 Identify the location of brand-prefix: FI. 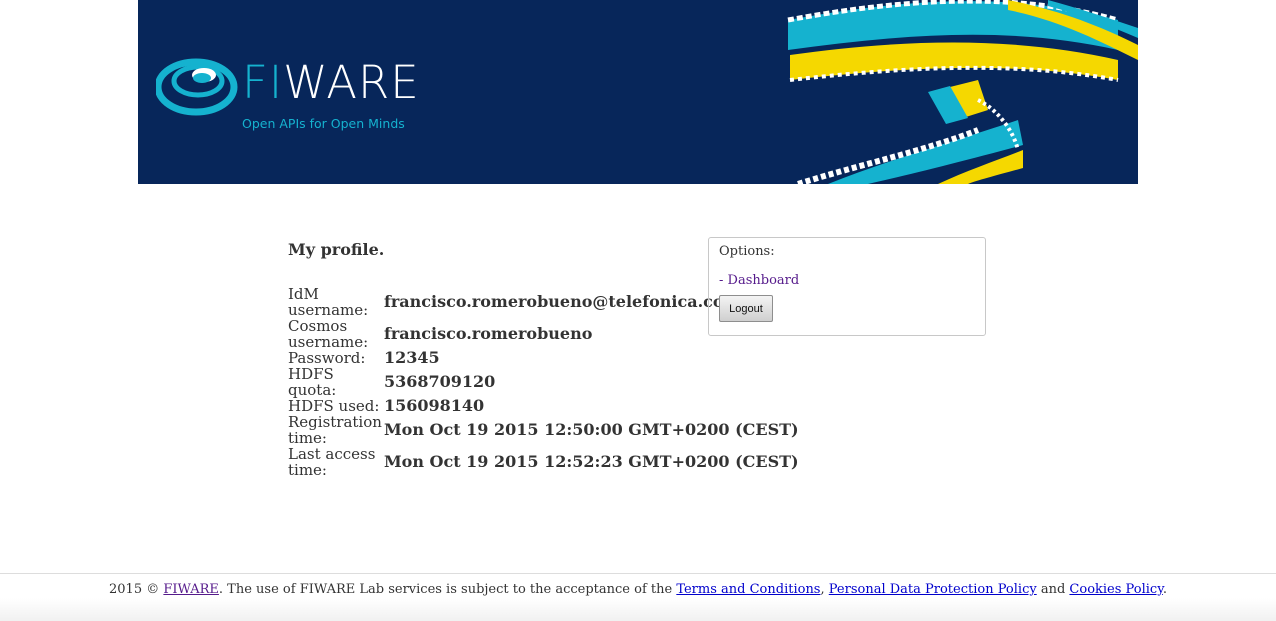
(263, 82).